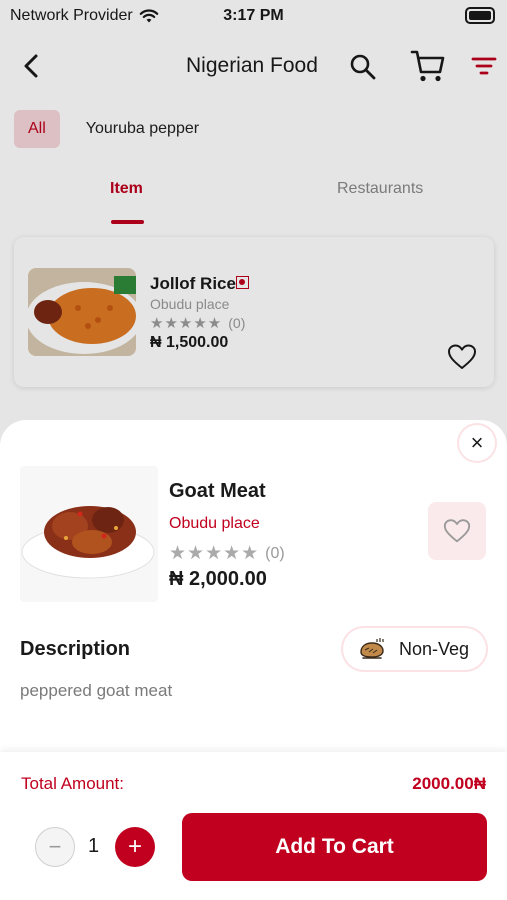 The width and height of the screenshot is (507, 900). I want to click on plus-icon: +, so click(134, 846).